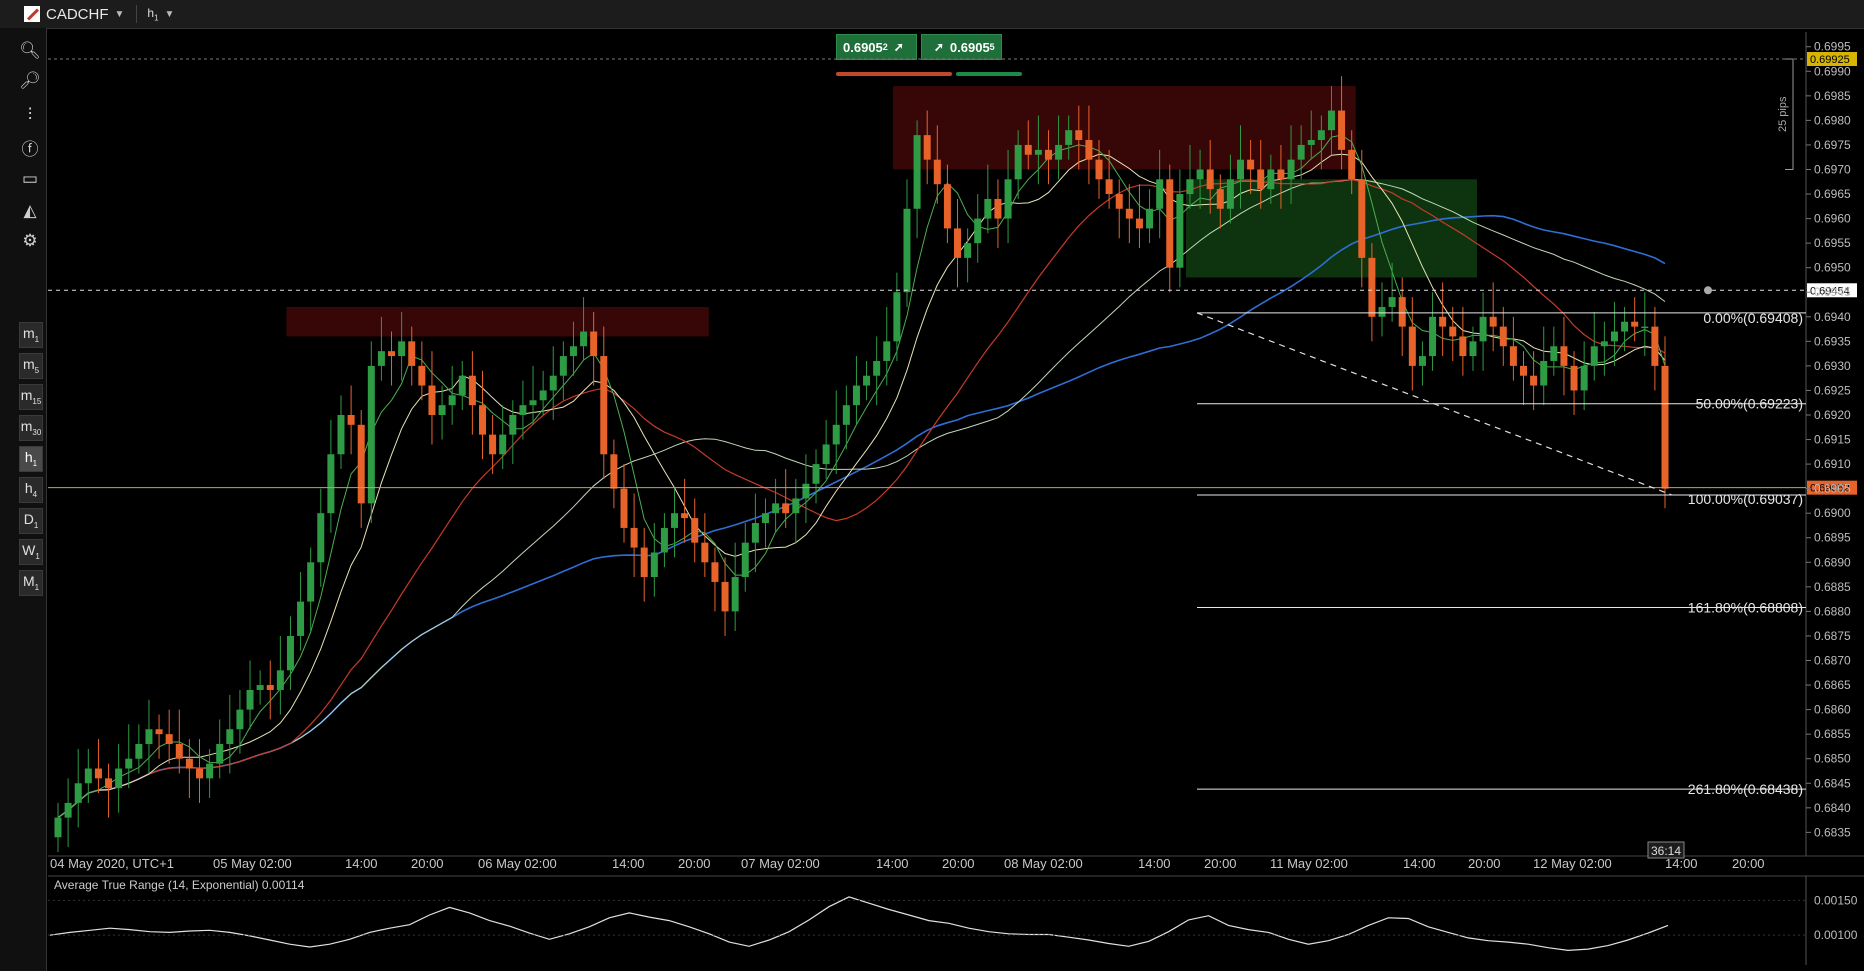  What do you see at coordinates (780, 863) in the screenshot?
I see `x-tick-label: 07 May 02:00` at bounding box center [780, 863].